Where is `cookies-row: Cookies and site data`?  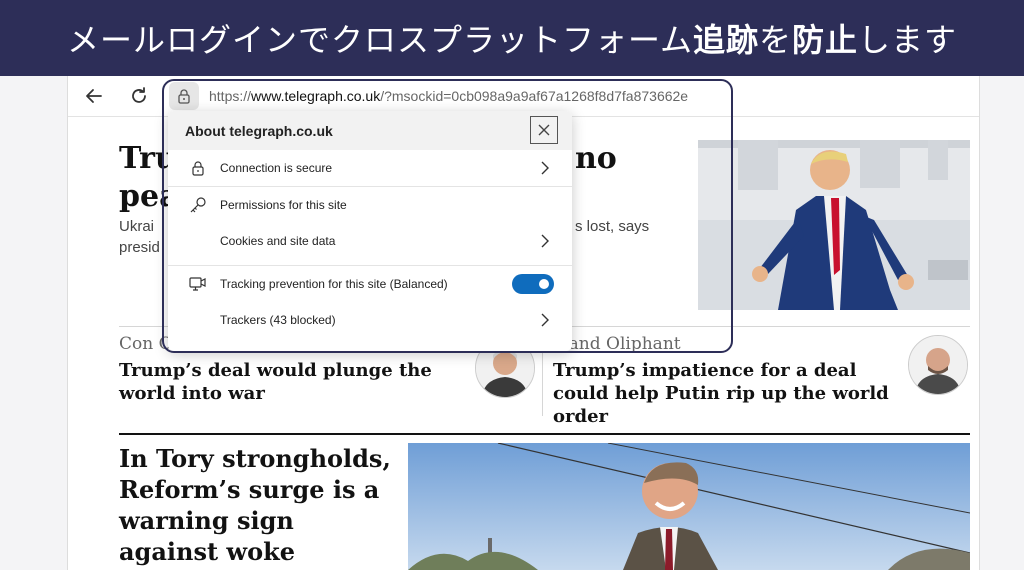 cookies-row: Cookies and site data is located at coordinates (370, 241).